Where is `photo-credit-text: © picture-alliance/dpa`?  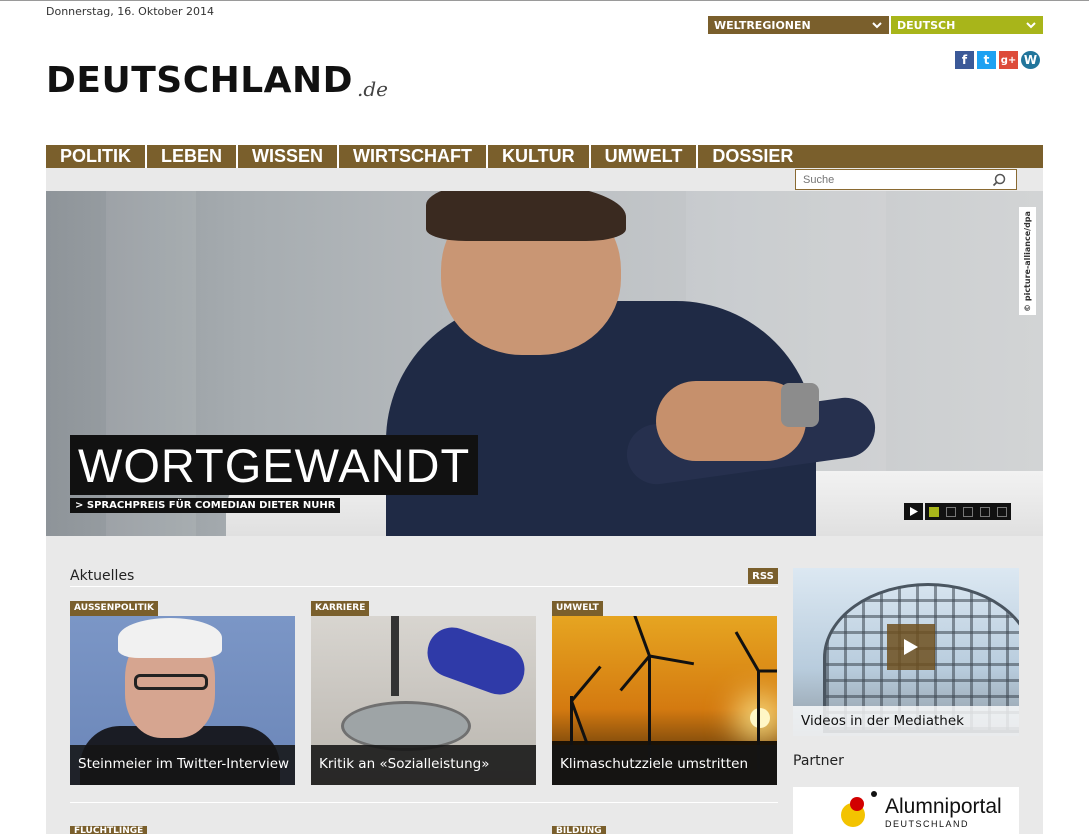 photo-credit-text: © picture-alliance/dpa is located at coordinates (1027, 261).